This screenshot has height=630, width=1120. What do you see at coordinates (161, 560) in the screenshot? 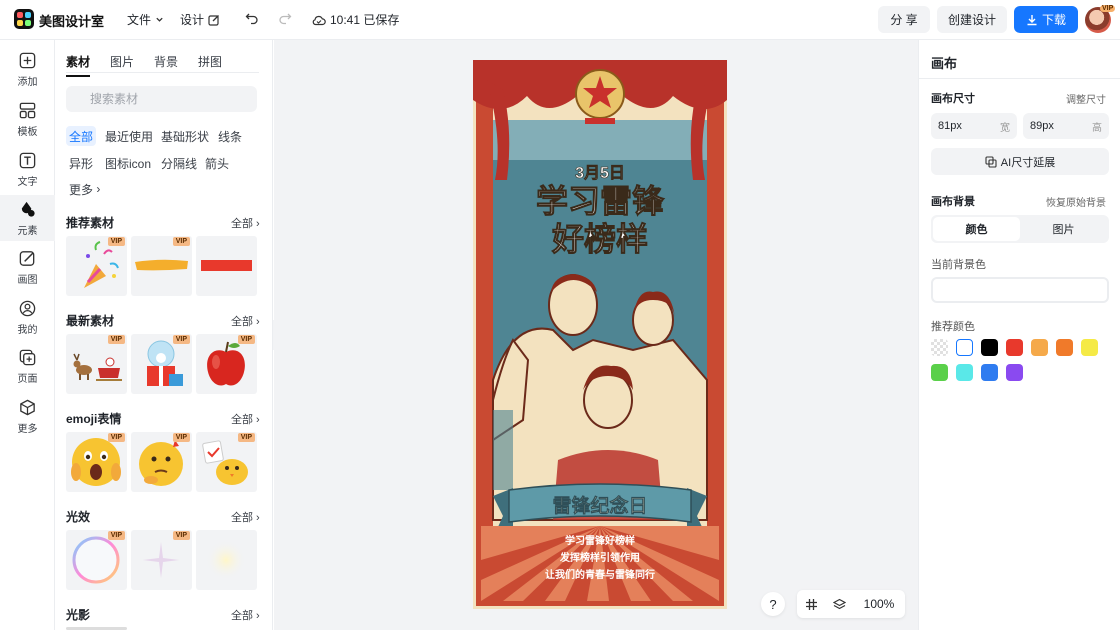
I see `thumb-sparkle: VIP` at bounding box center [161, 560].